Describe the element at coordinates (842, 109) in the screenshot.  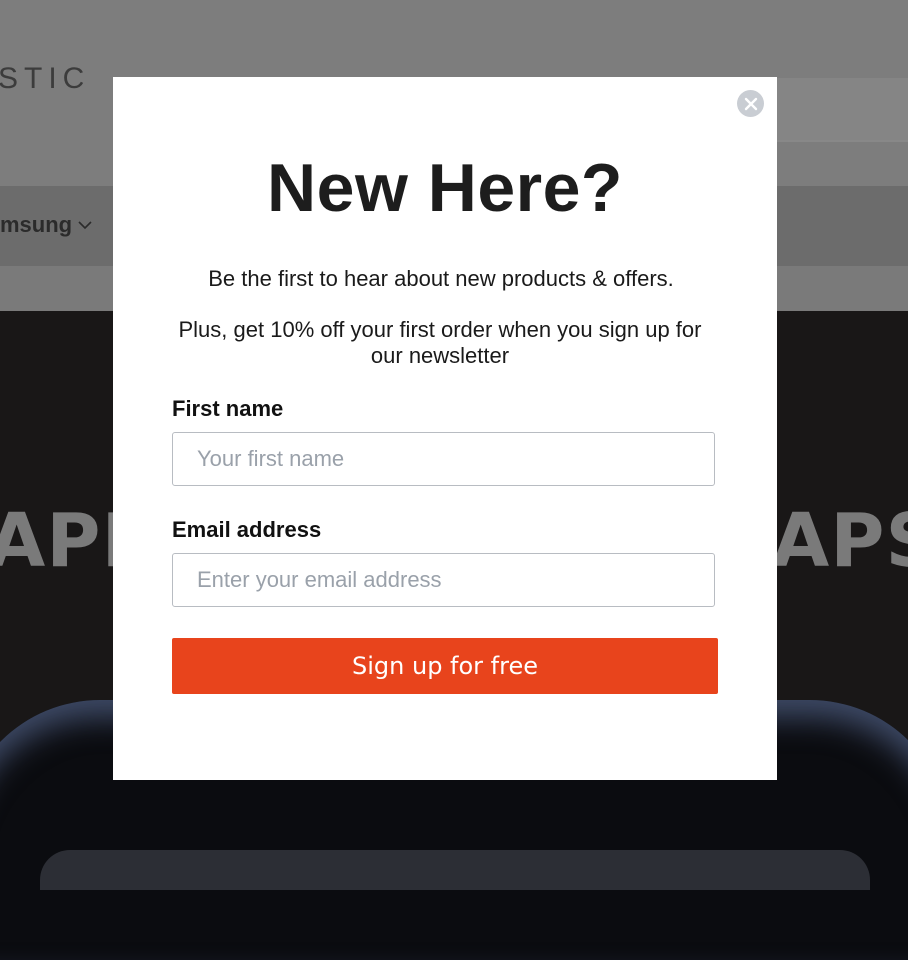
I see `search-bar` at that location.